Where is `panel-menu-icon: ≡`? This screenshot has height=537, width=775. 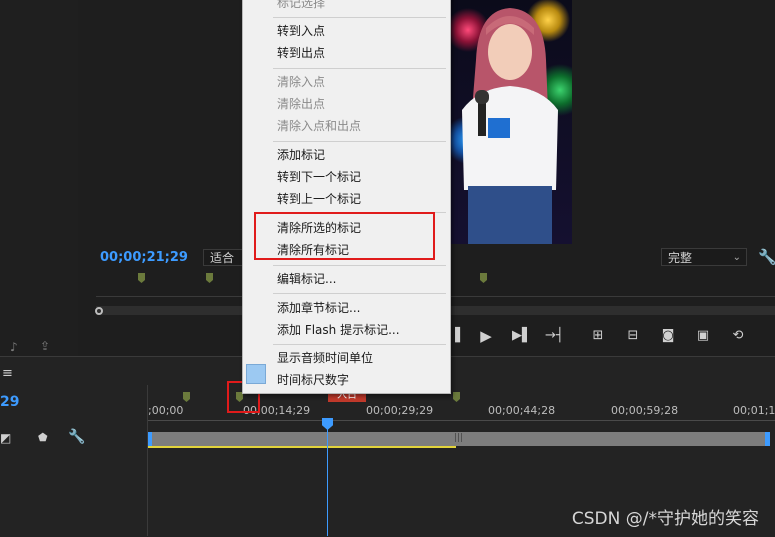
panel-menu-icon: ≡ is located at coordinates (7, 373).